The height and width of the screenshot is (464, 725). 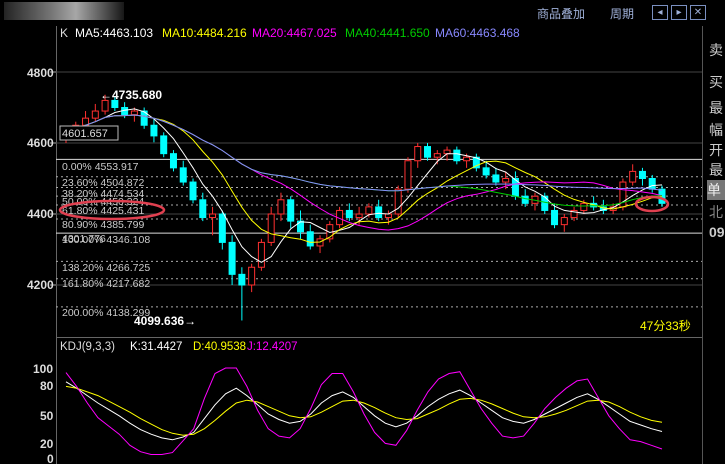 What do you see at coordinates (716, 170) in the screenshot?
I see `panel-item-high: 最` at bounding box center [716, 170].